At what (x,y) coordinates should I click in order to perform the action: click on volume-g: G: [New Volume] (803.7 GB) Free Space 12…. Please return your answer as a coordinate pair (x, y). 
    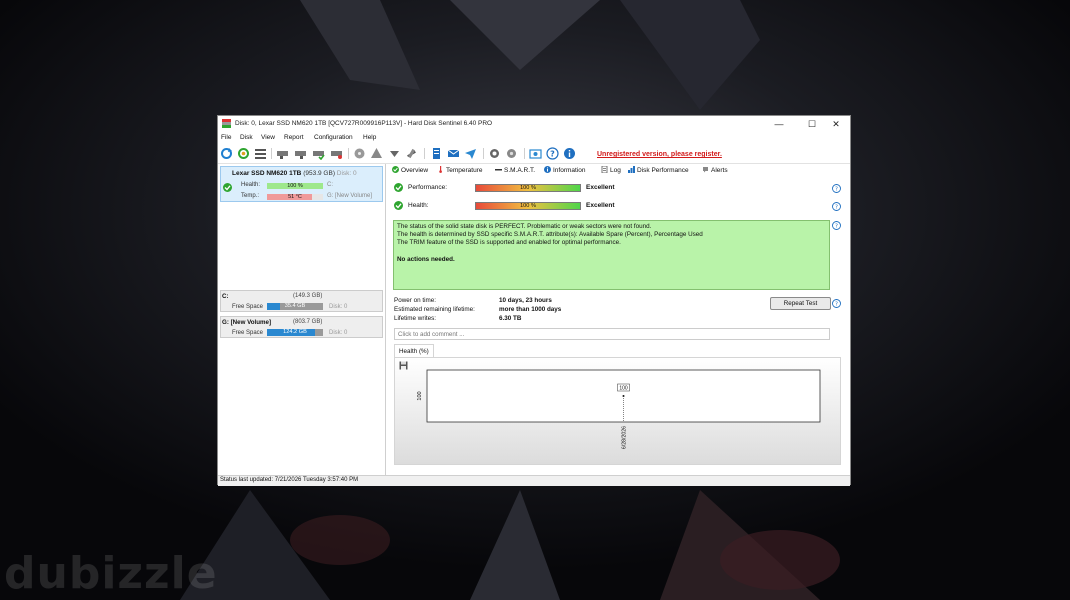
    Looking at the image, I should click on (301, 327).